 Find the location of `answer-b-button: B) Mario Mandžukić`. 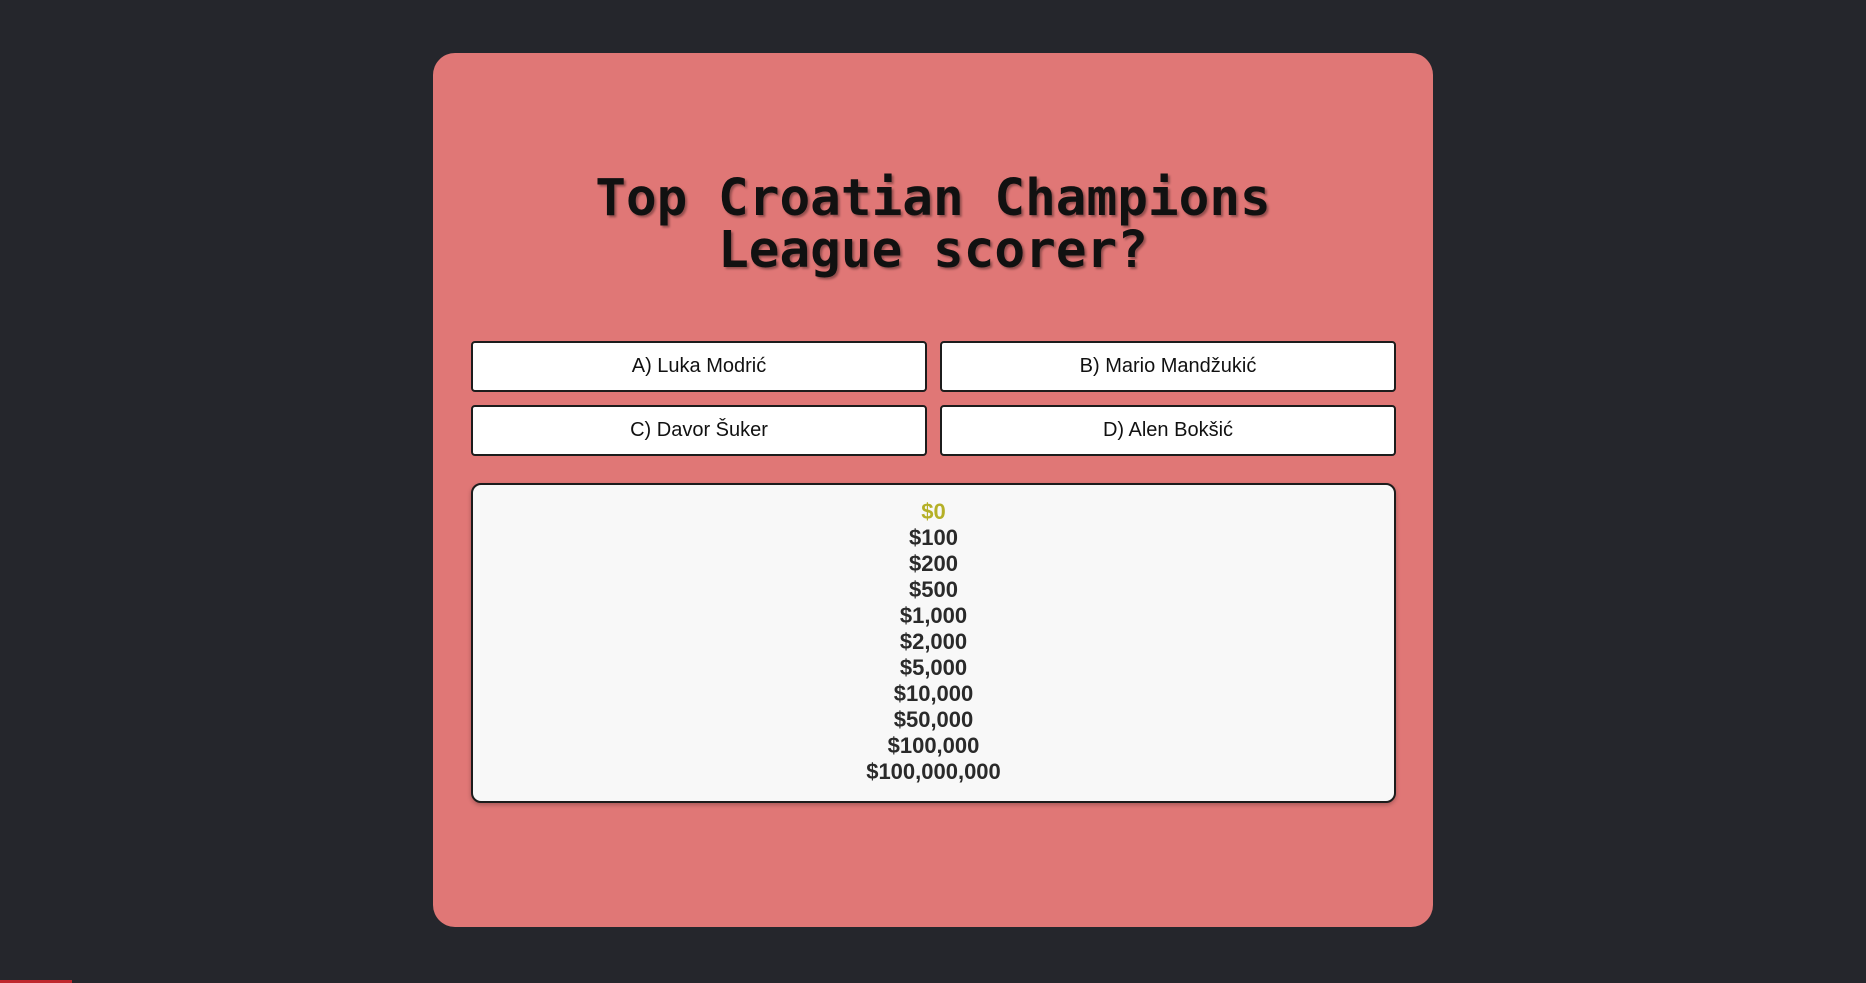

answer-b-button: B) Mario Mandžukić is located at coordinates (1168, 366).